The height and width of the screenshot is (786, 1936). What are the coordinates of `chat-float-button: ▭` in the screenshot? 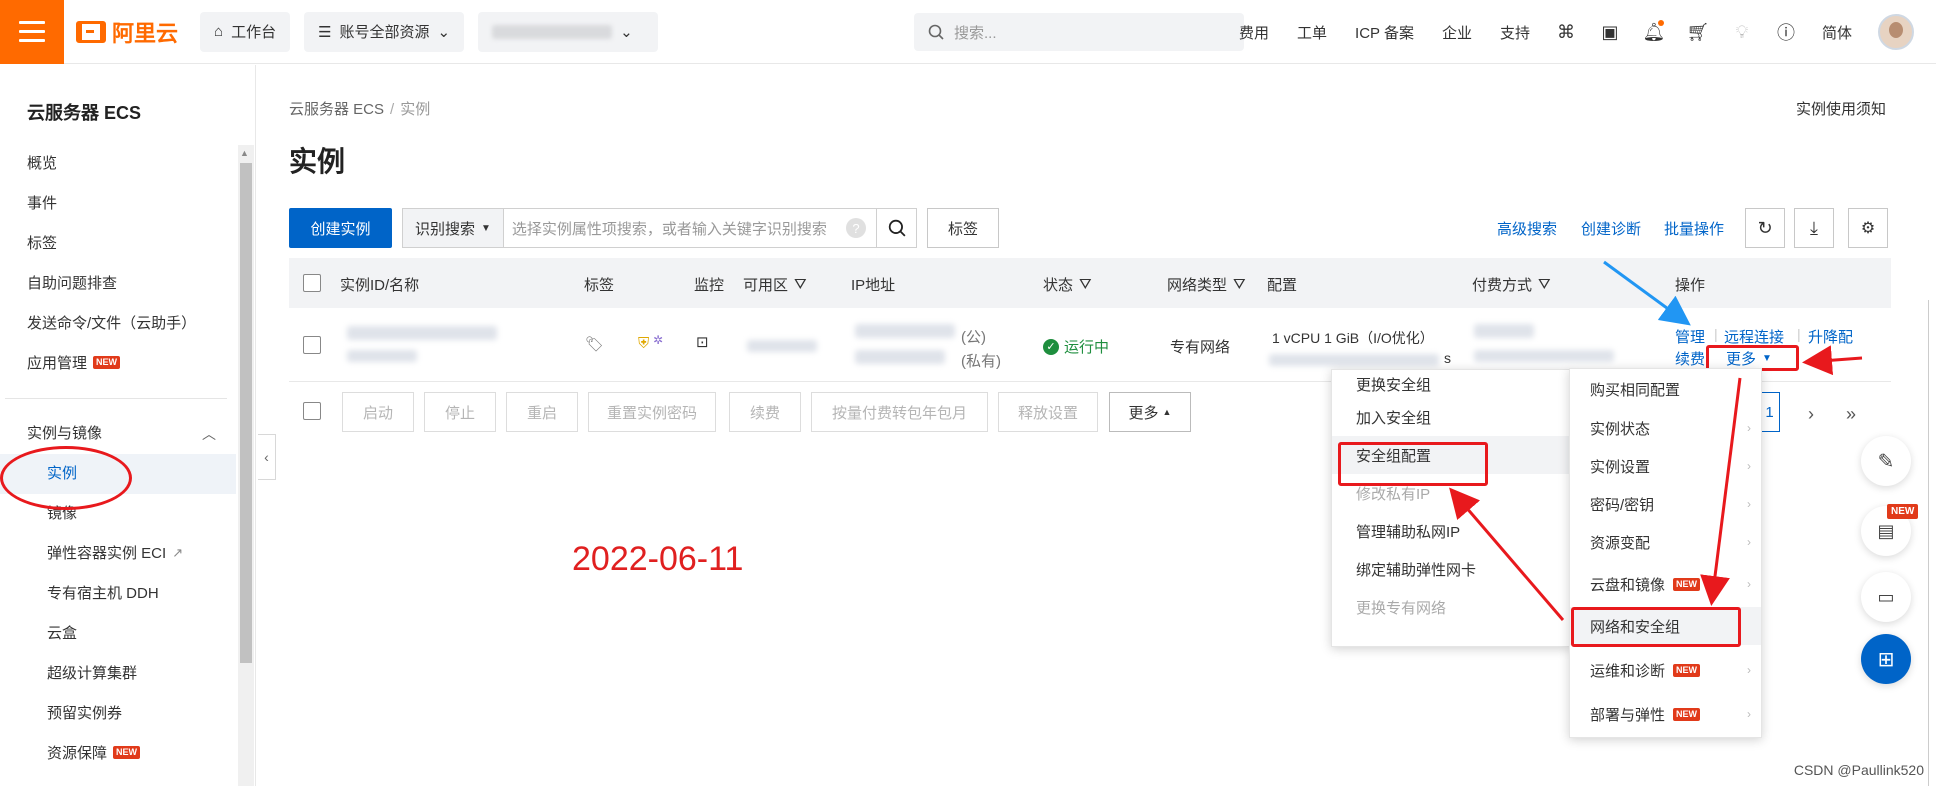 It's located at (1886, 597).